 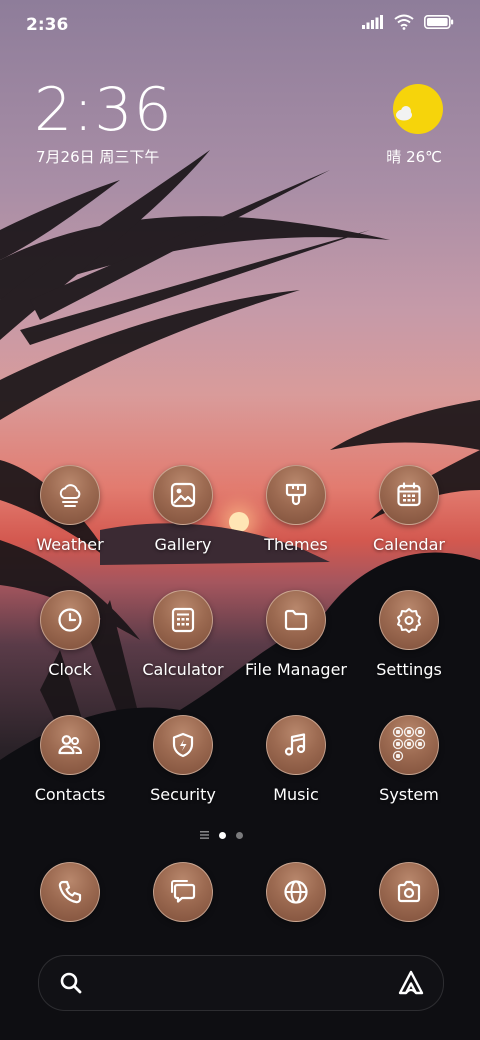 I want to click on shield-icon, so click(x=183, y=745).